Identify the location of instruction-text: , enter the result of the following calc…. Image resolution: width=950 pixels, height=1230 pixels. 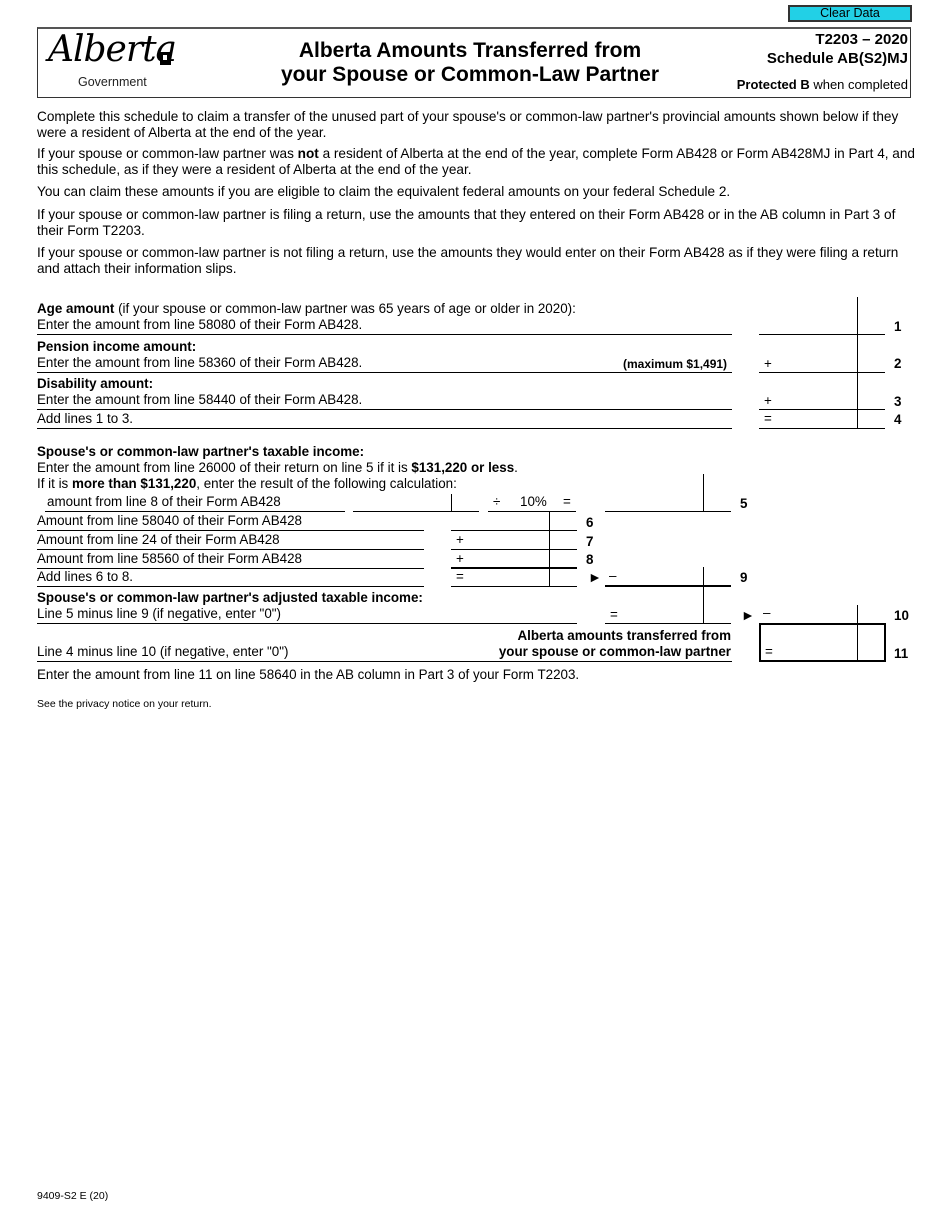
(326, 483).